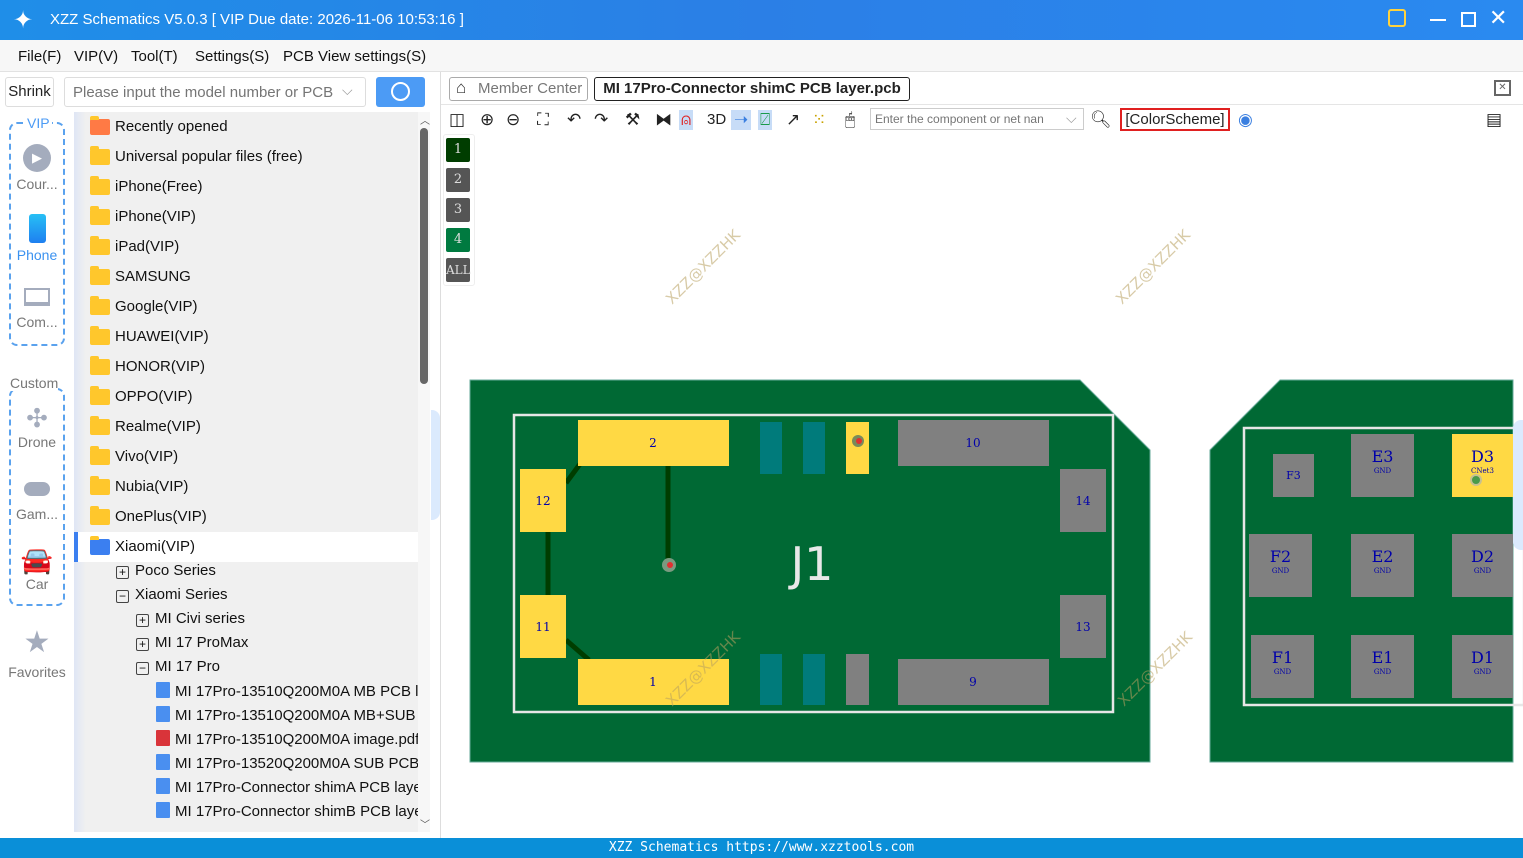 The image size is (1523, 858). Describe the element at coordinates (425, 119) in the screenshot. I see `scroll-up-icon: ︿` at that location.